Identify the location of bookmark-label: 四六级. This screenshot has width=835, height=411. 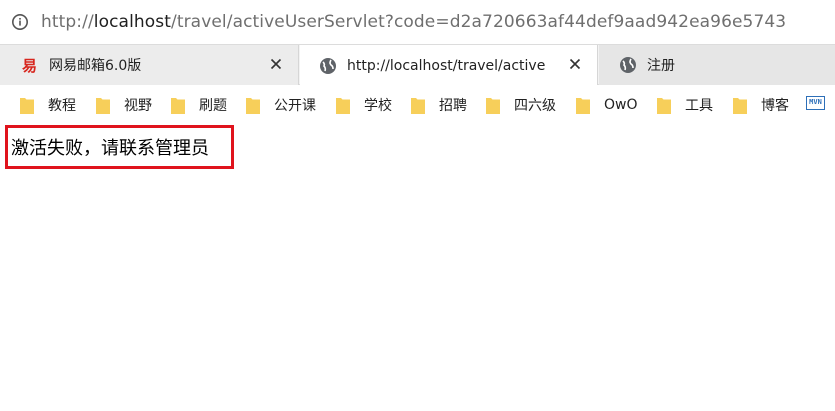
(535, 106).